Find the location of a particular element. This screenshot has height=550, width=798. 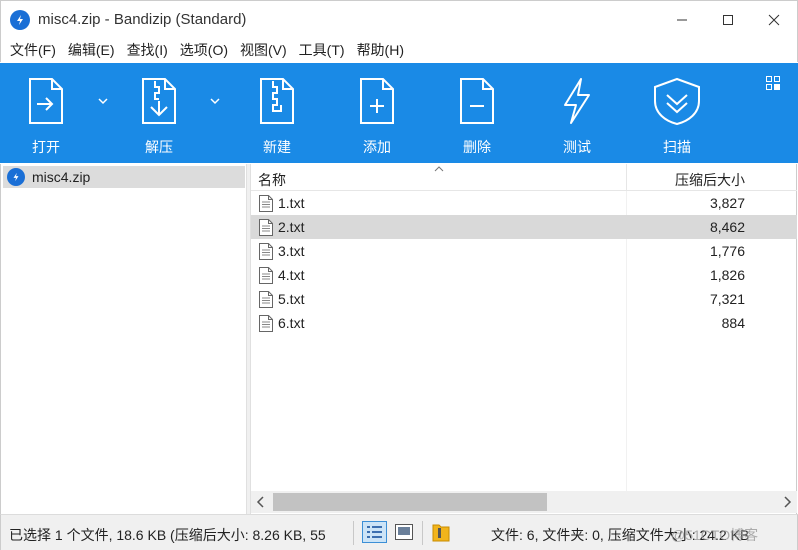

file-compressed-size: 7,321 is located at coordinates (727, 299).